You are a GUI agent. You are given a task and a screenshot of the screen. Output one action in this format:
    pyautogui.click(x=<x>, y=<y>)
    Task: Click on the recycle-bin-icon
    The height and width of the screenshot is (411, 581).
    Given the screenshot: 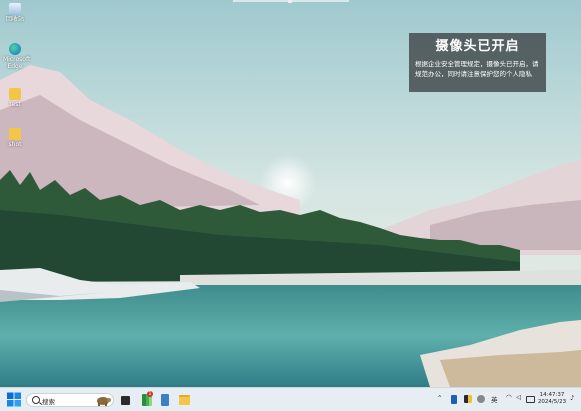 What is the action you would take?
    pyautogui.click(x=15, y=9)
    